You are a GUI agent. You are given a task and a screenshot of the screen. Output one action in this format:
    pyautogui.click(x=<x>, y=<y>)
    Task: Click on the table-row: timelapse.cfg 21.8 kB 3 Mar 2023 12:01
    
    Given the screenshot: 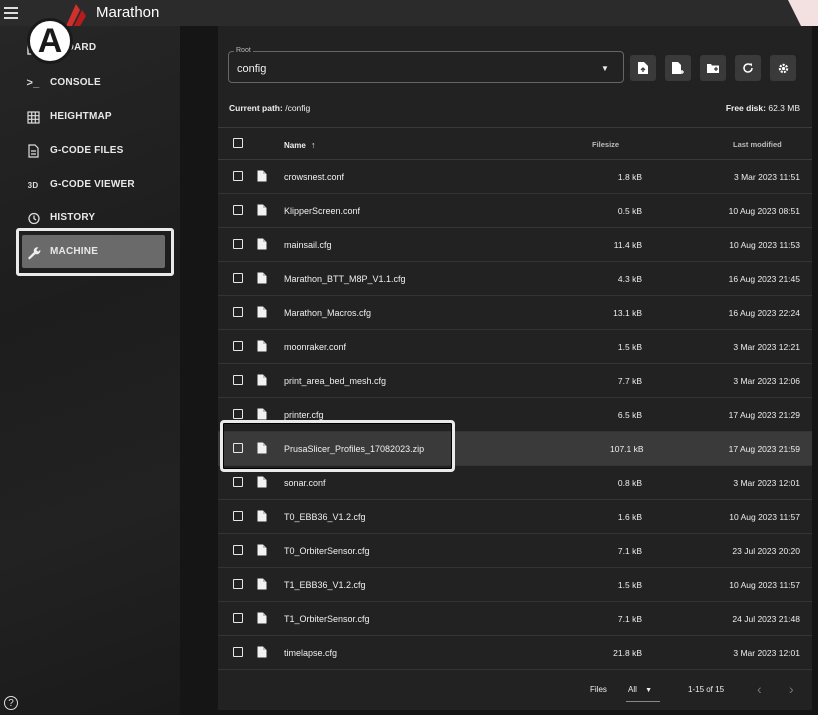 What is the action you would take?
    pyautogui.click(x=515, y=653)
    